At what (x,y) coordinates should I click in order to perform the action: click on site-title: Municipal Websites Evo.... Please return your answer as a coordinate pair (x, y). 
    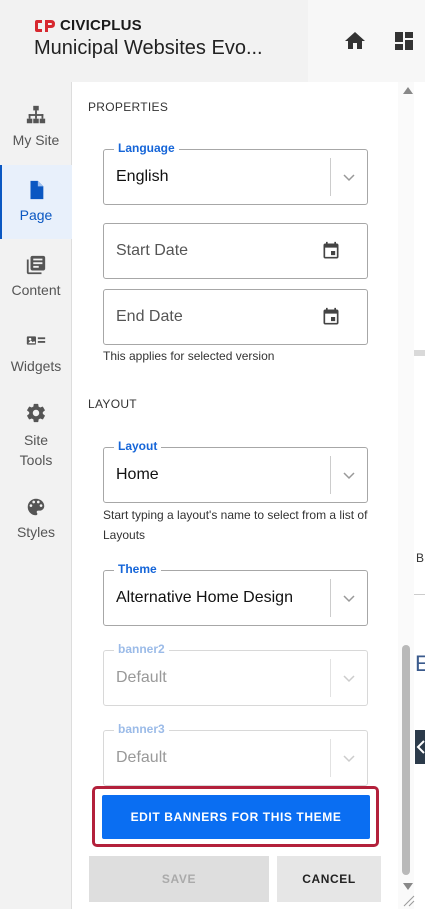
    Looking at the image, I should click on (148, 48).